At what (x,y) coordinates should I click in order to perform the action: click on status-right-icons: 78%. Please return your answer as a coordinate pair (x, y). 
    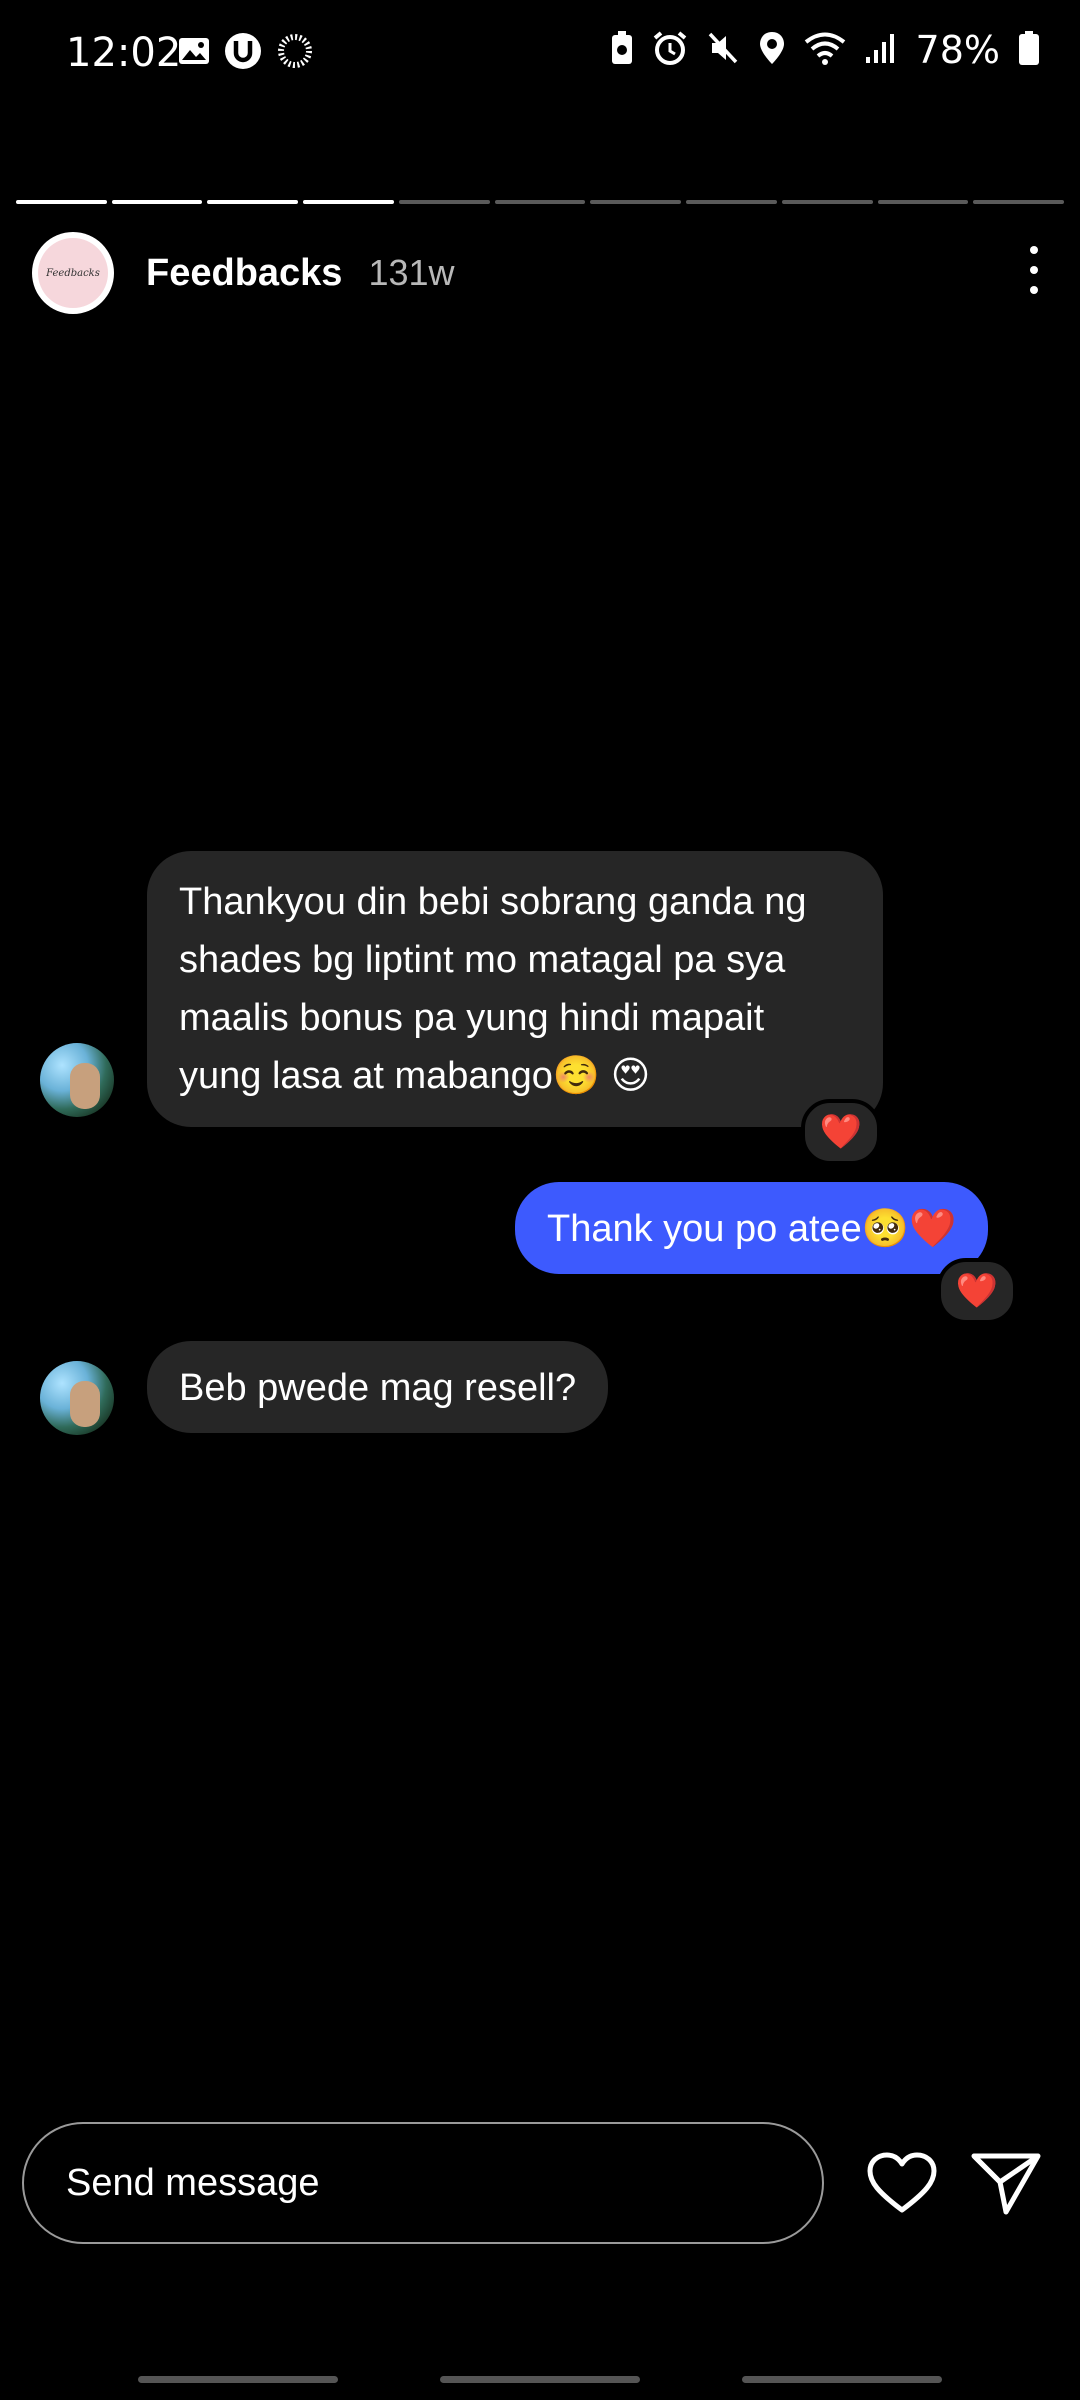
    Looking at the image, I should click on (825, 50).